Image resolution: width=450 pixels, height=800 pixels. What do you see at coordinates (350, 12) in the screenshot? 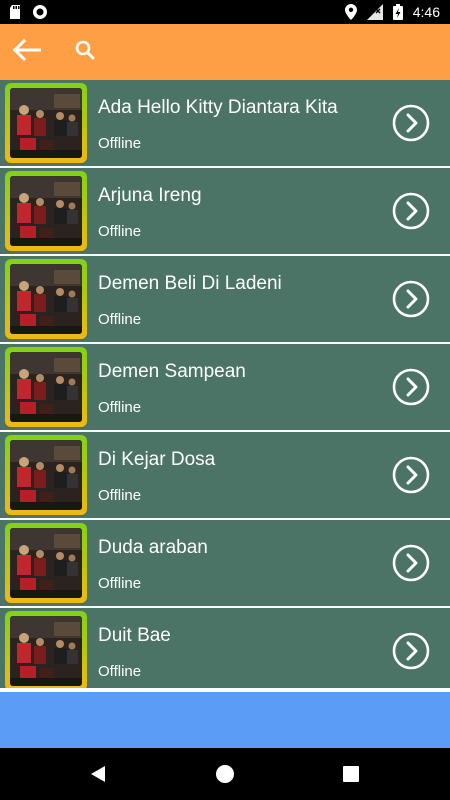
I see `location-icon` at bounding box center [350, 12].